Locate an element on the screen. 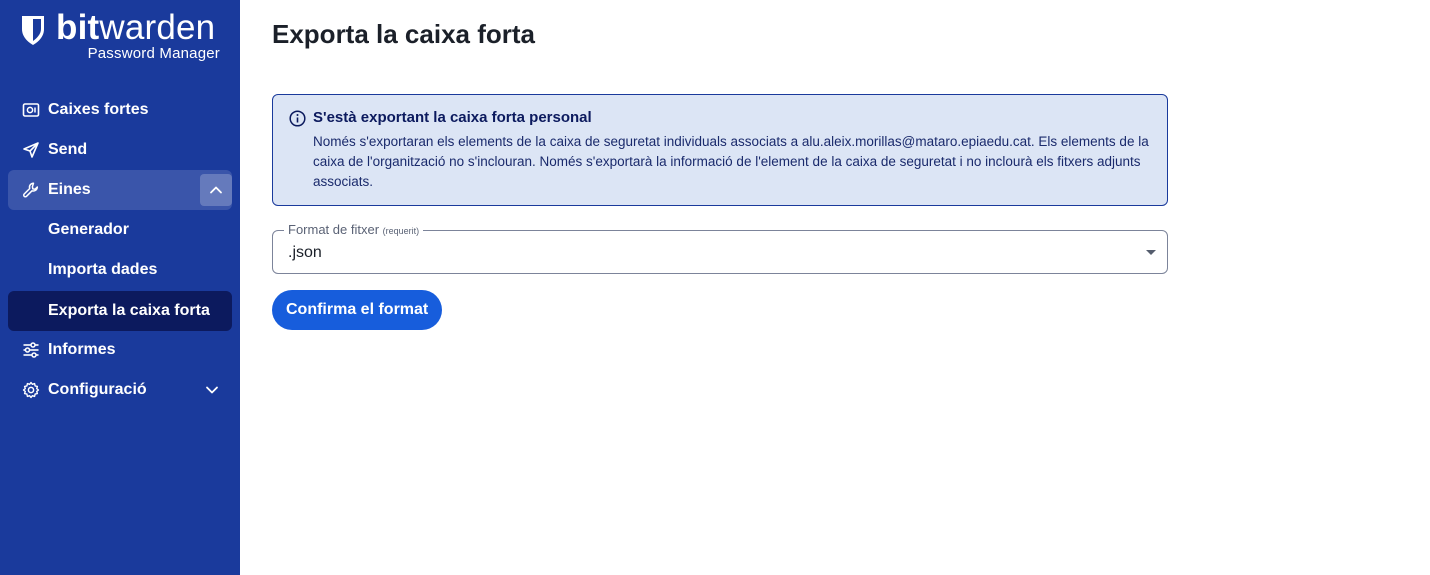 The width and height of the screenshot is (1430, 575). page-title: Exporta la caixa forta is located at coordinates (403, 34).